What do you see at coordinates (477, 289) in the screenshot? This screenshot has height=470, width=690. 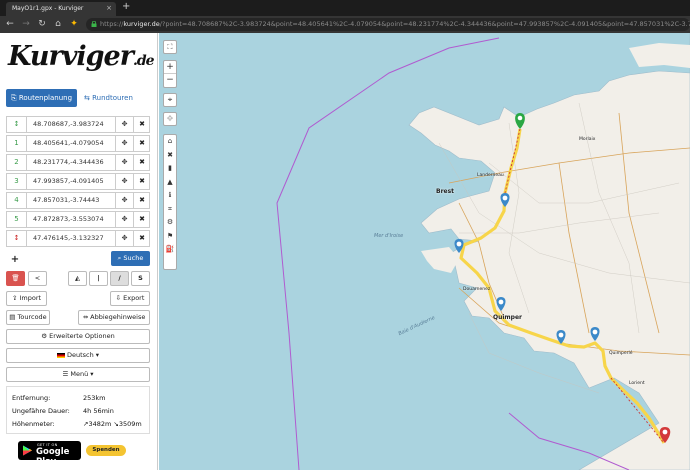 I see `place-label: Douarnenez` at bounding box center [477, 289].